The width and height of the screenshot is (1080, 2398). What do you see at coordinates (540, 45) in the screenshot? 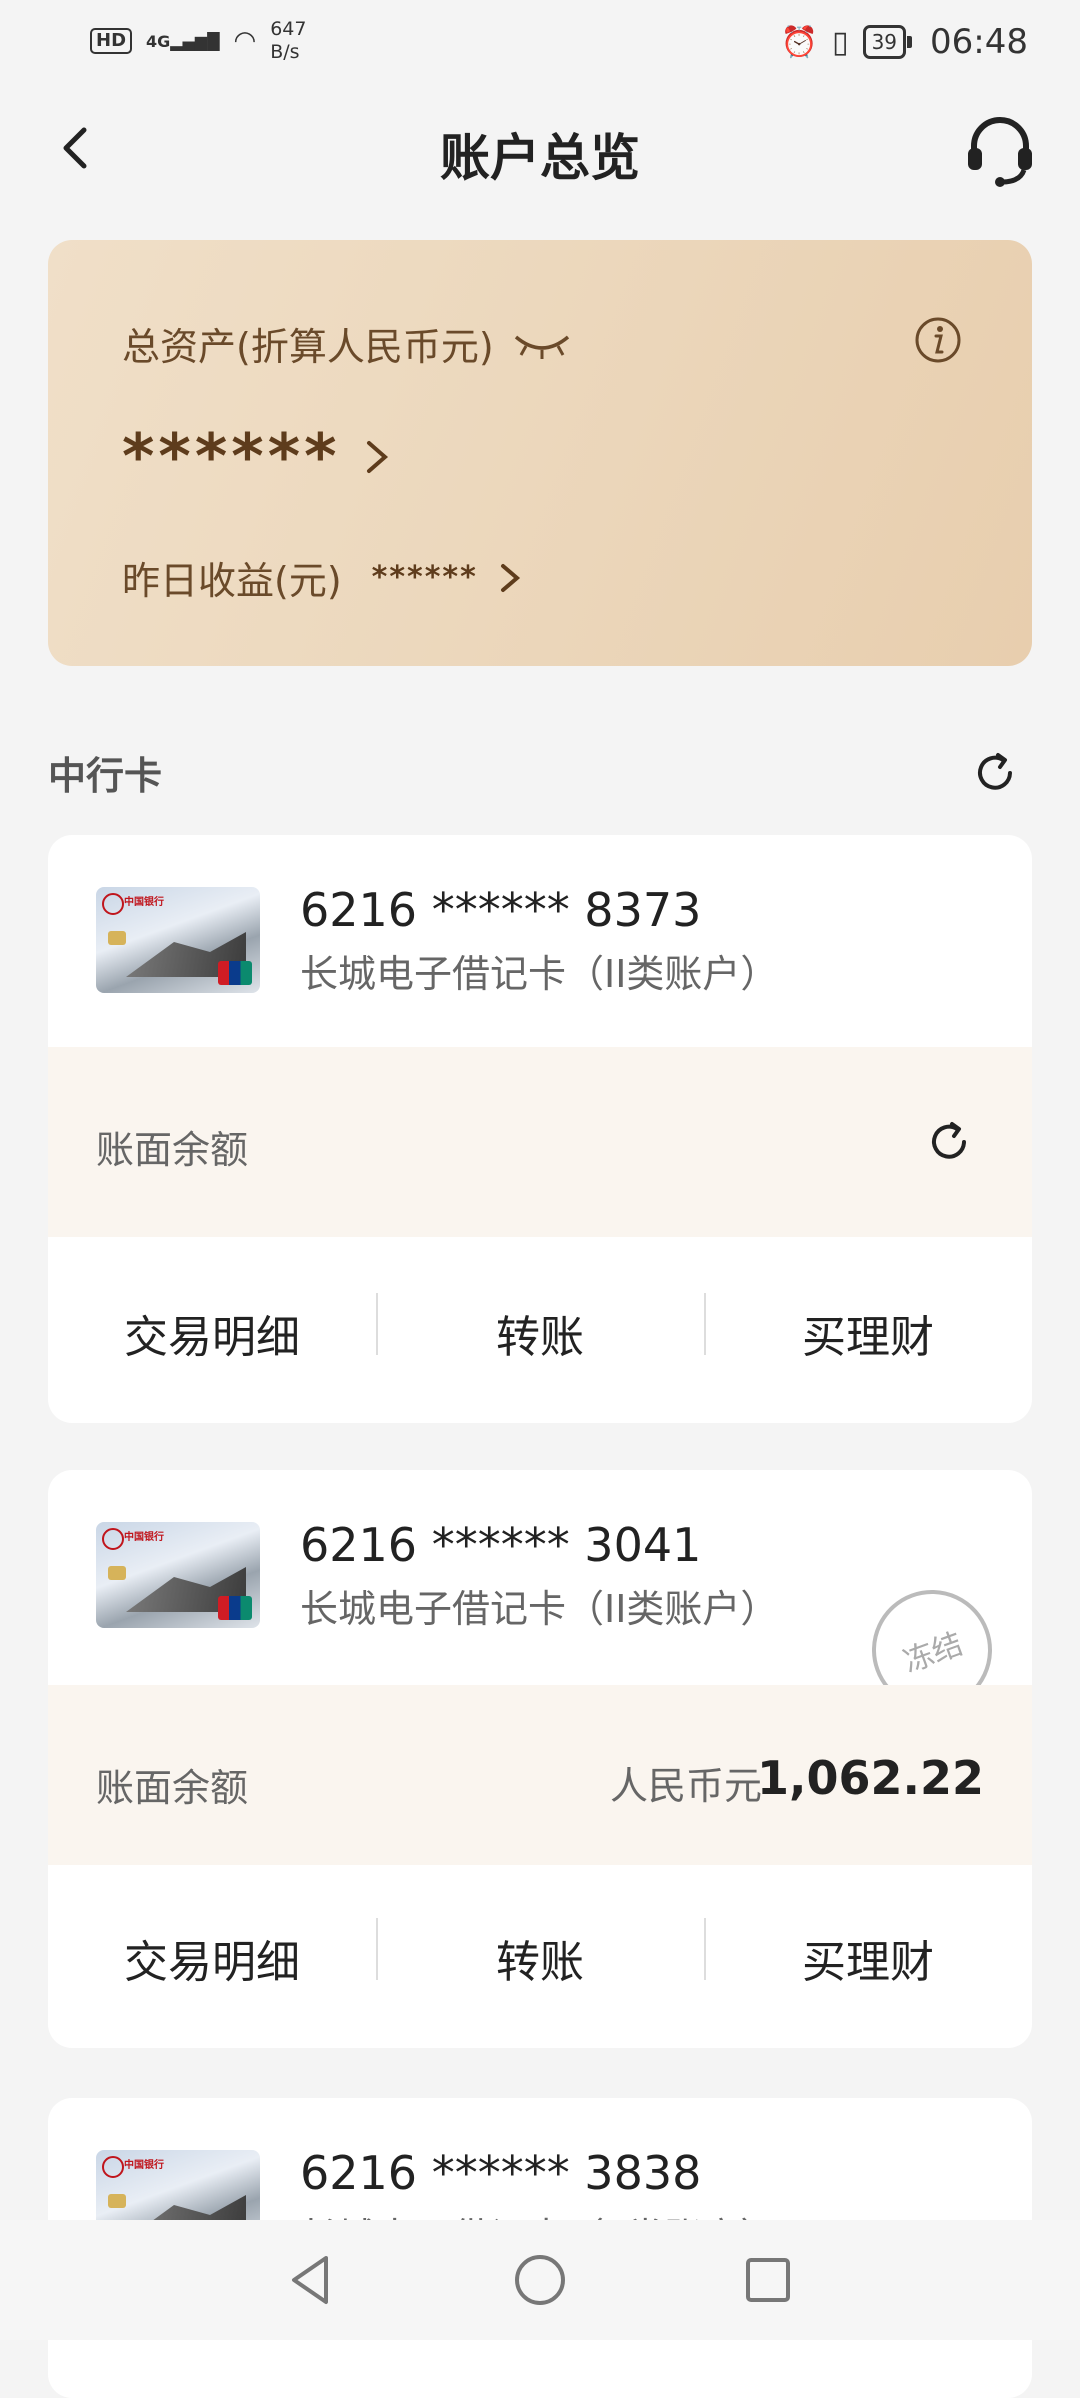
I see `status-bar: HD 4G▂▄▆█ ◠ 647 B/s ⏰ ▯ 39 06:48` at bounding box center [540, 45].